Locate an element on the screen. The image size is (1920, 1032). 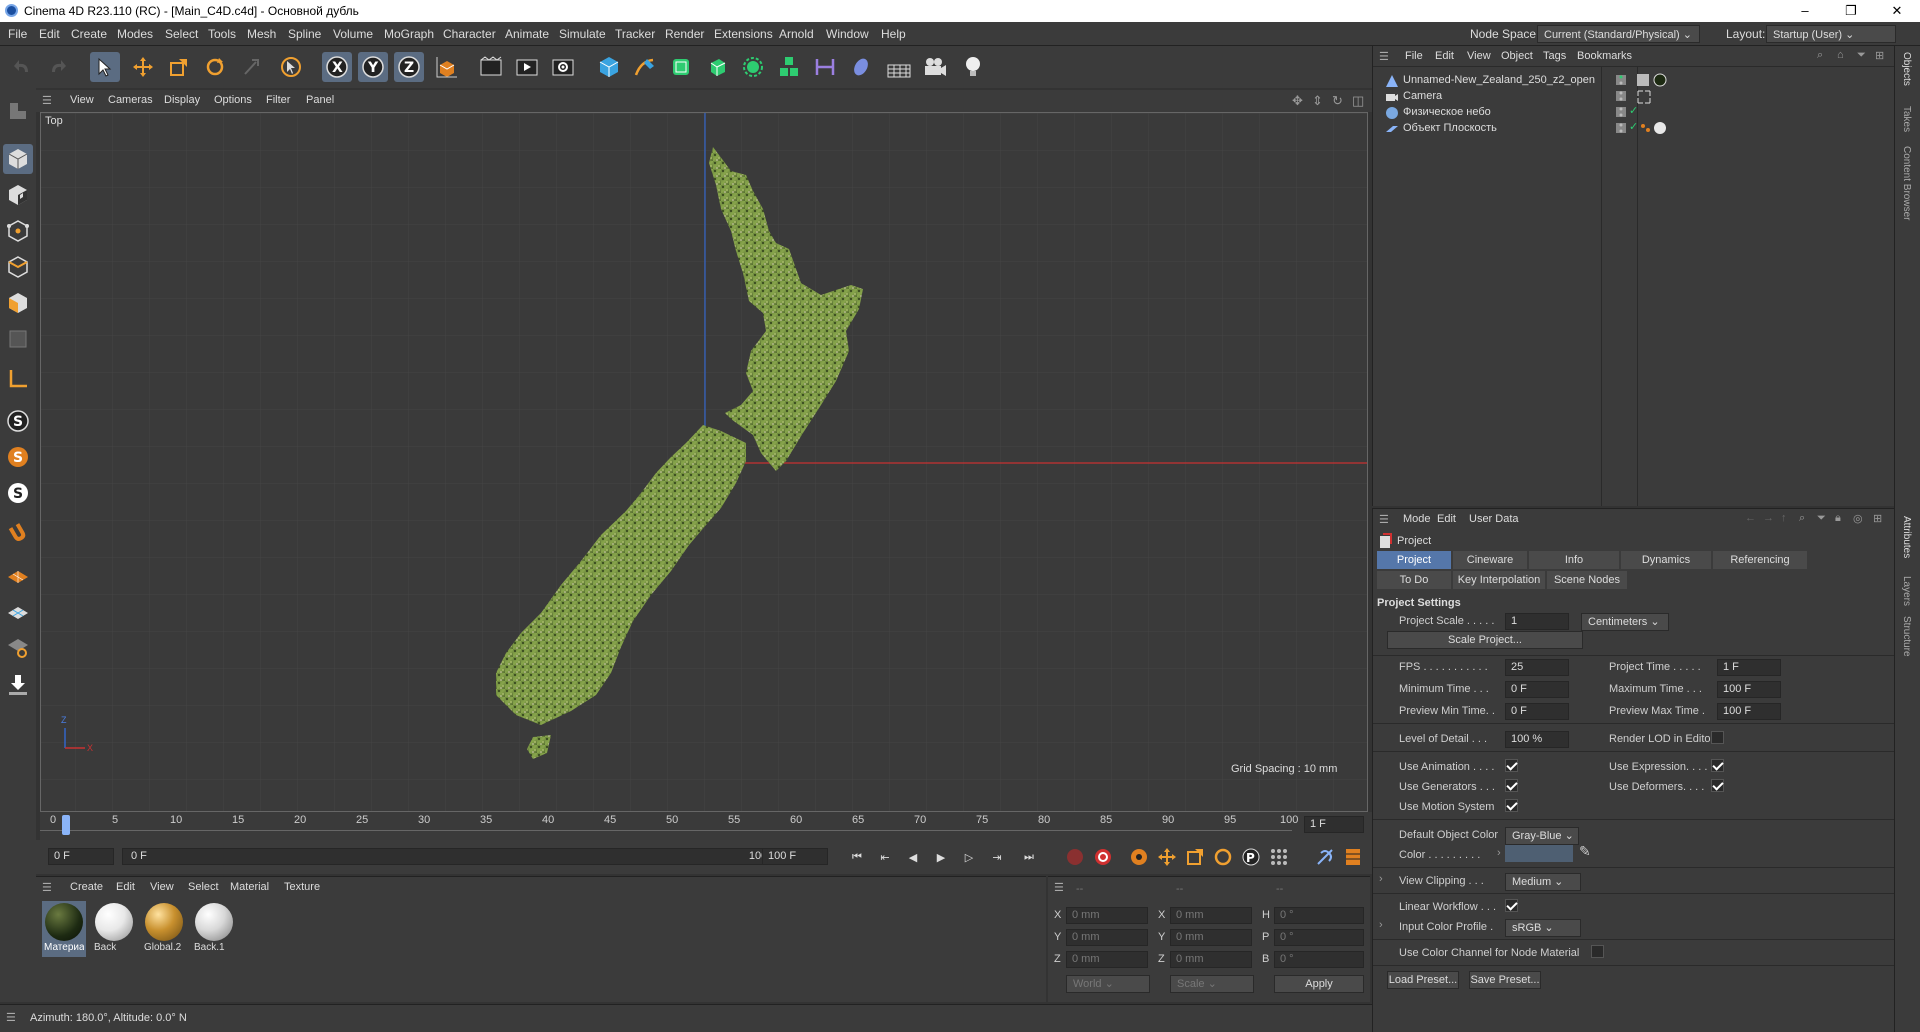
use-deformers-checkbox is located at coordinates (1717, 785).